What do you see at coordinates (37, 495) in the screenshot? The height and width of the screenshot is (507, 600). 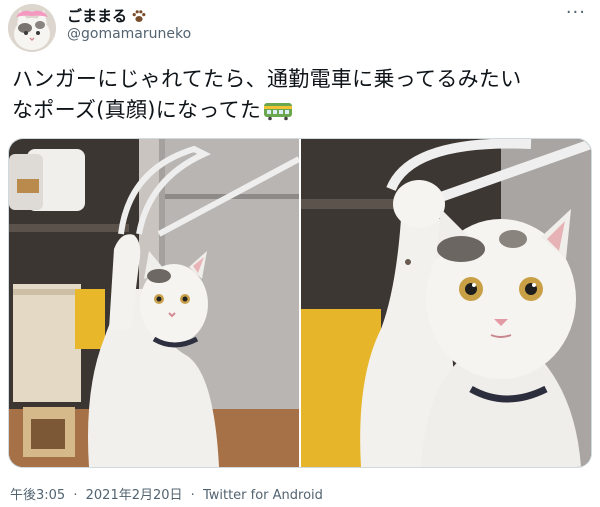 I see `tweet-time: 午後3:05` at bounding box center [37, 495].